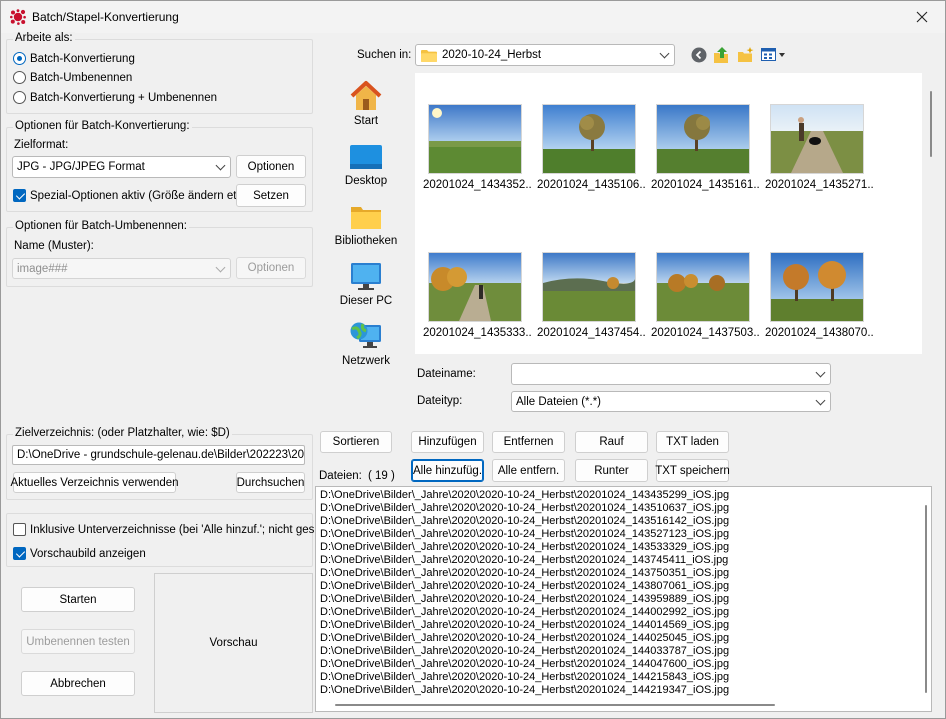 The image size is (946, 719). Describe the element at coordinates (528, 442) in the screenshot. I see `remove-button: Entfernen` at that location.